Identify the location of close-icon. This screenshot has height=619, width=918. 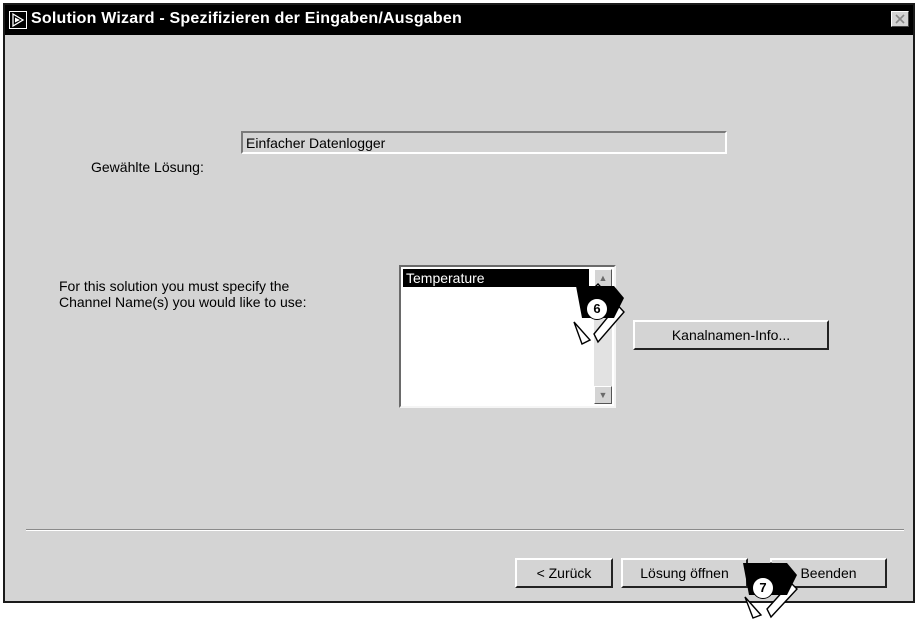
(900, 19).